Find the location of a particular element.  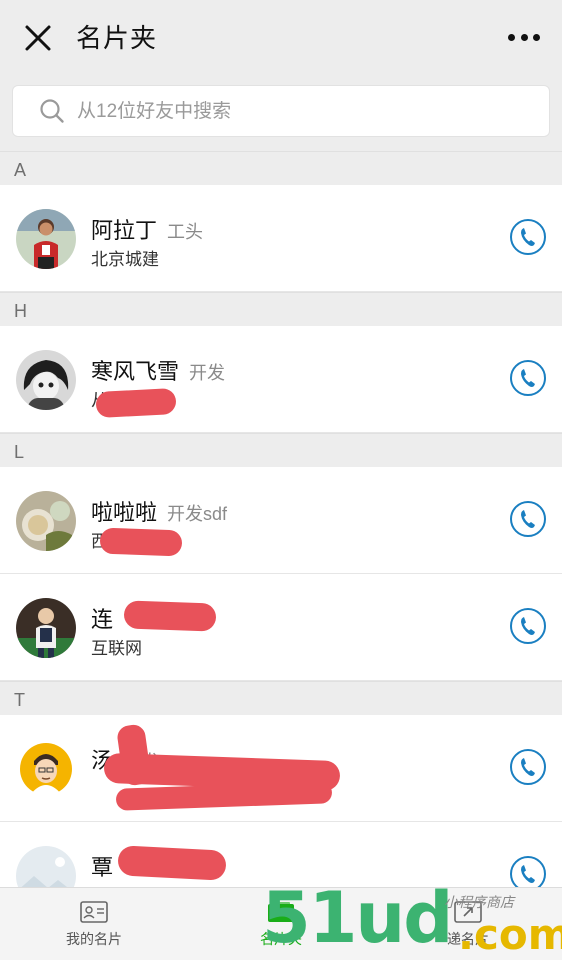

close-icon is located at coordinates (38, 38).